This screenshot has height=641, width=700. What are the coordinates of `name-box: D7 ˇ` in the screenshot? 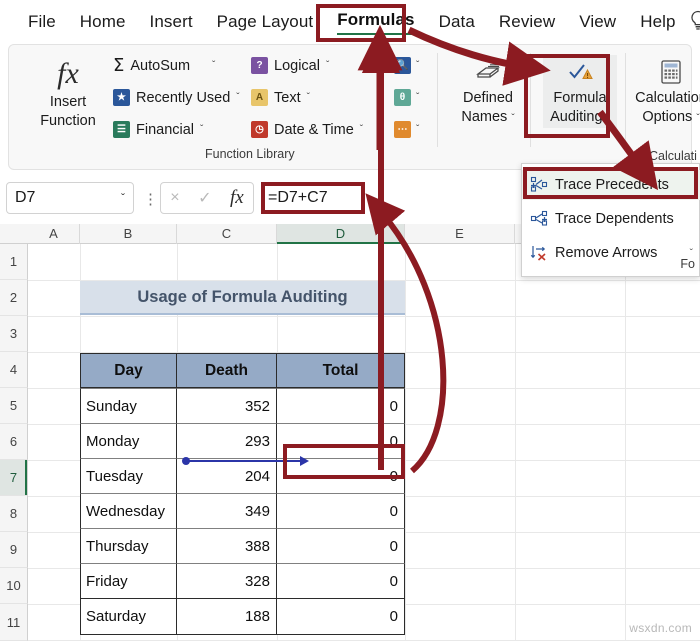 It's located at (70, 198).